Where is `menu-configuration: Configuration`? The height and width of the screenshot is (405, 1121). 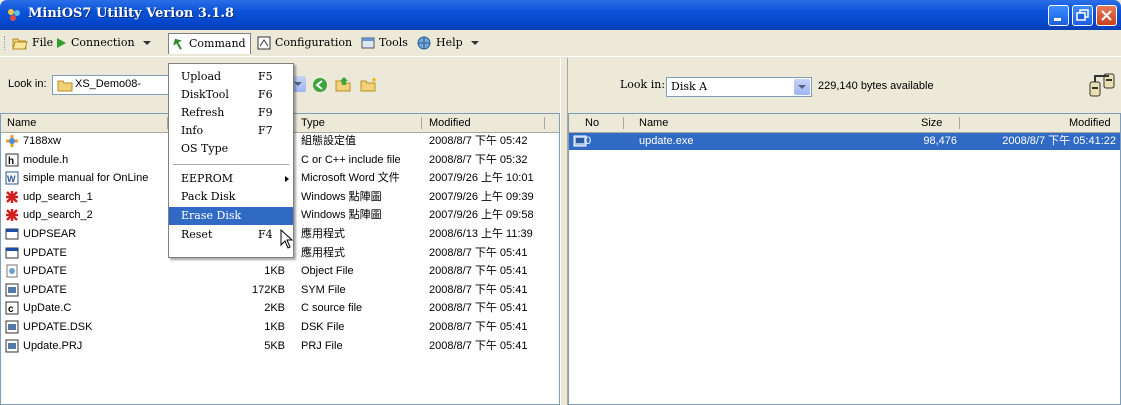 menu-configuration: Configuration is located at coordinates (304, 43).